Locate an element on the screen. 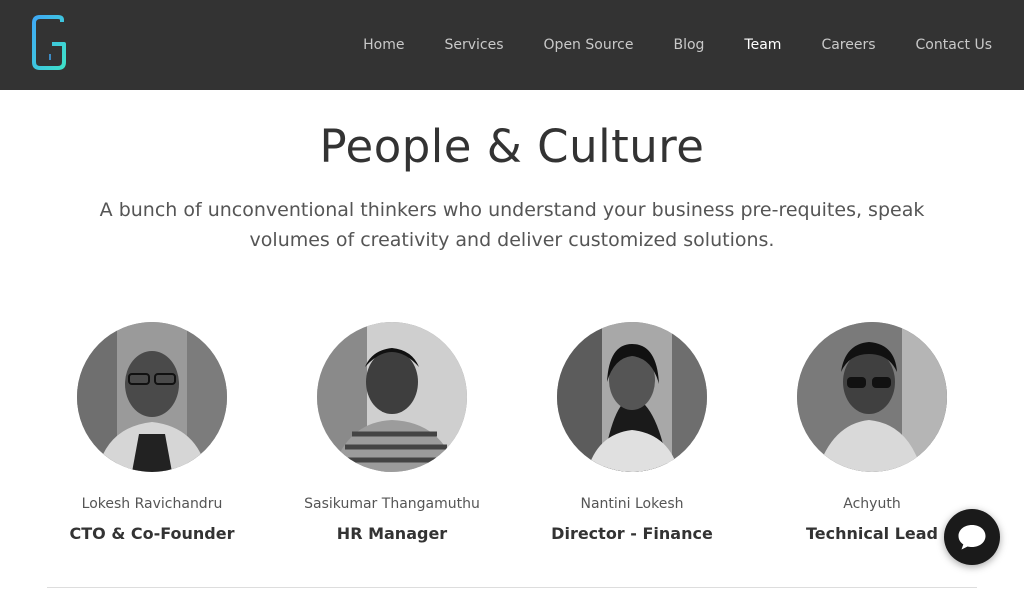  chat-button is located at coordinates (972, 537).